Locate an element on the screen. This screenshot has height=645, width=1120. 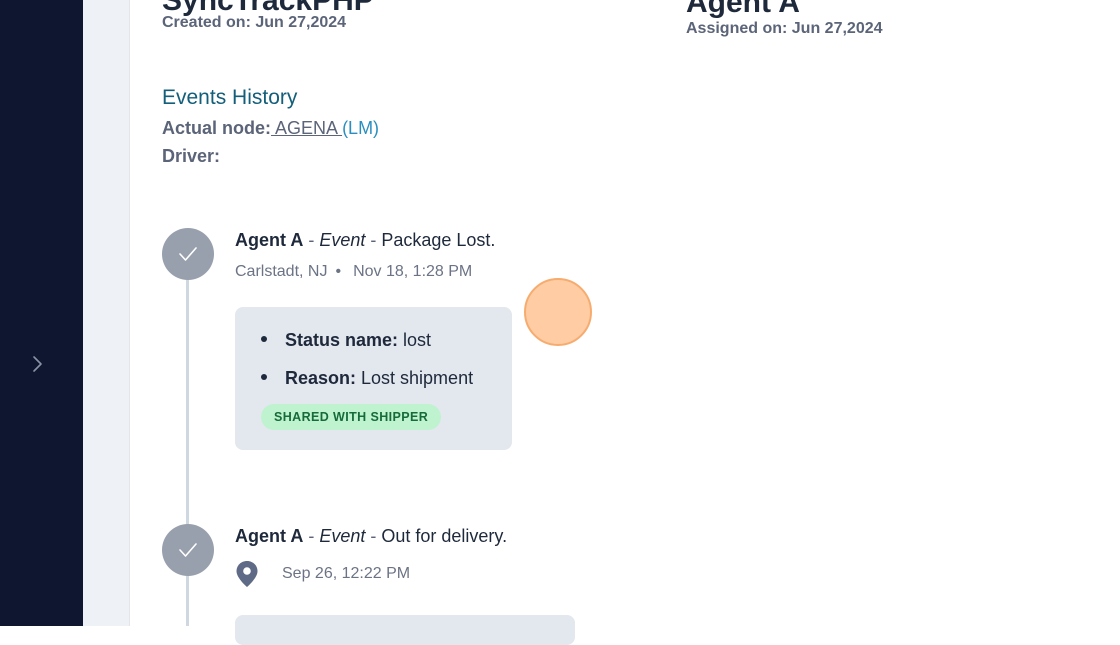
detail-value: lost is located at coordinates (415, 340).